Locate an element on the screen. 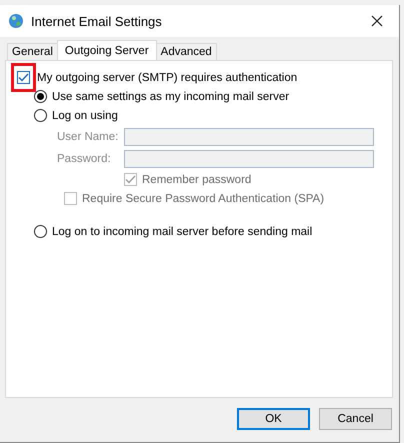 The width and height of the screenshot is (404, 443). radio-label: Use same settings as my incoming mail server is located at coordinates (171, 96).